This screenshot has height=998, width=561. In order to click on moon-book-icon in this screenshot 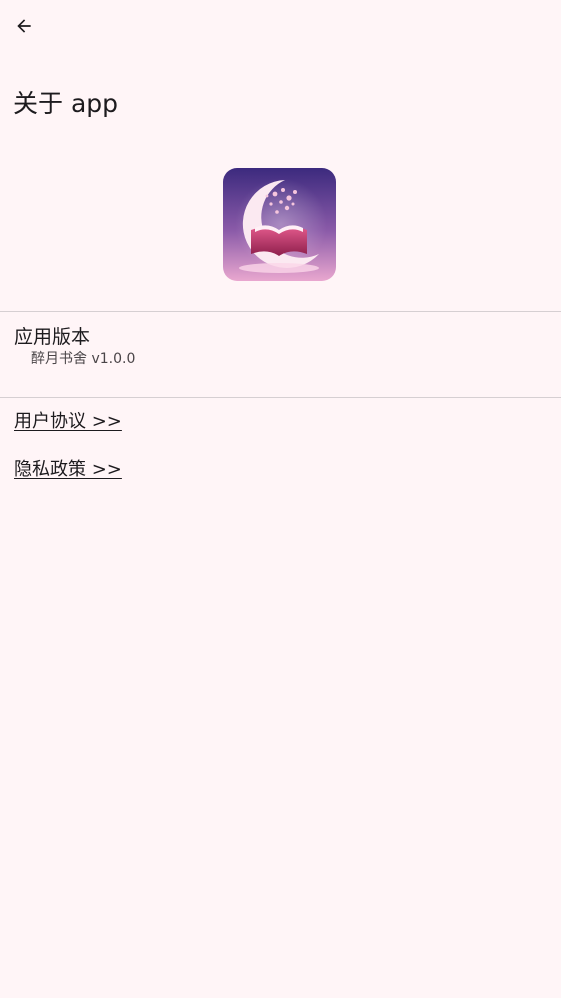, I will do `click(279, 224)`.